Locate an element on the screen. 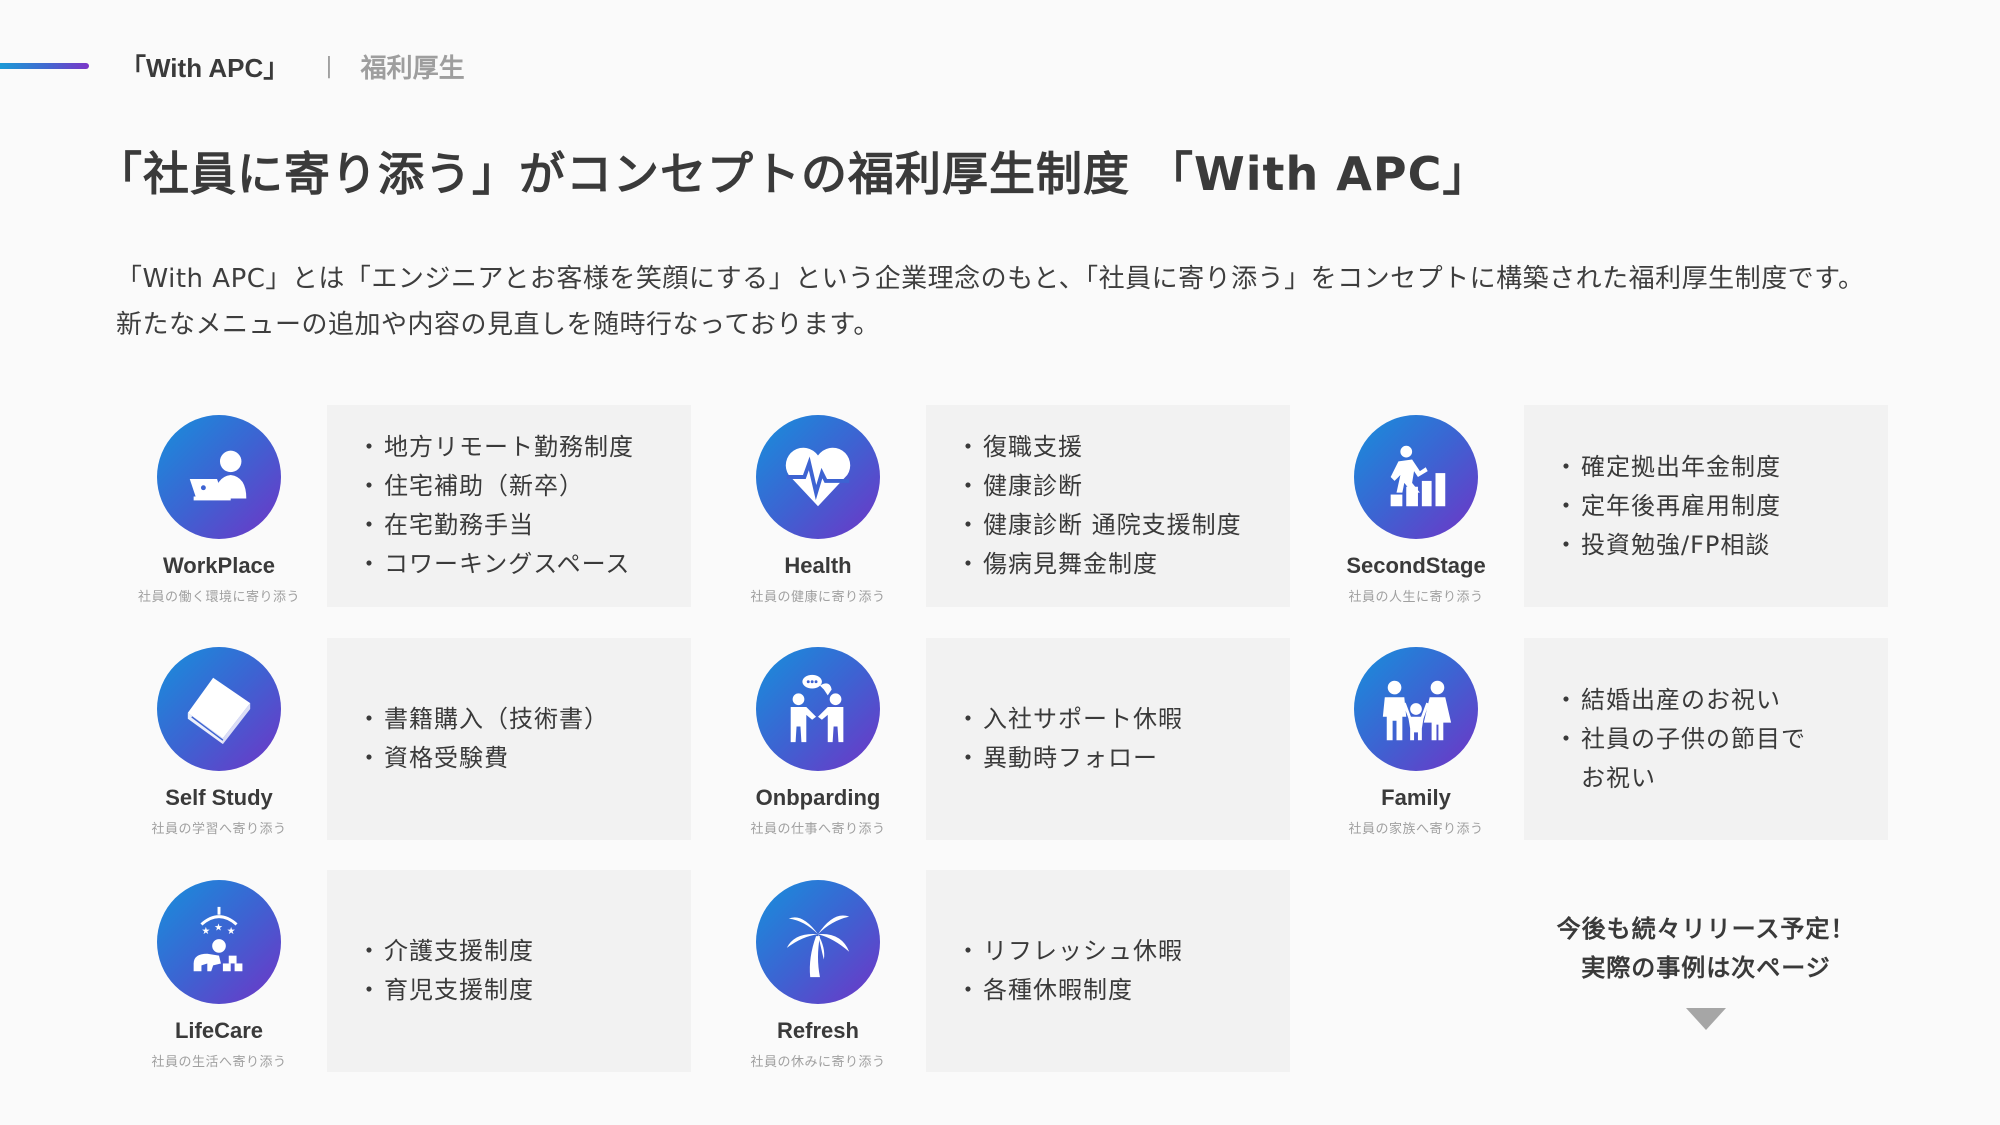 Image resolution: width=2000 pixels, height=1125 pixels. benefit-item: 入社サポート休暇 is located at coordinates (1123, 719).